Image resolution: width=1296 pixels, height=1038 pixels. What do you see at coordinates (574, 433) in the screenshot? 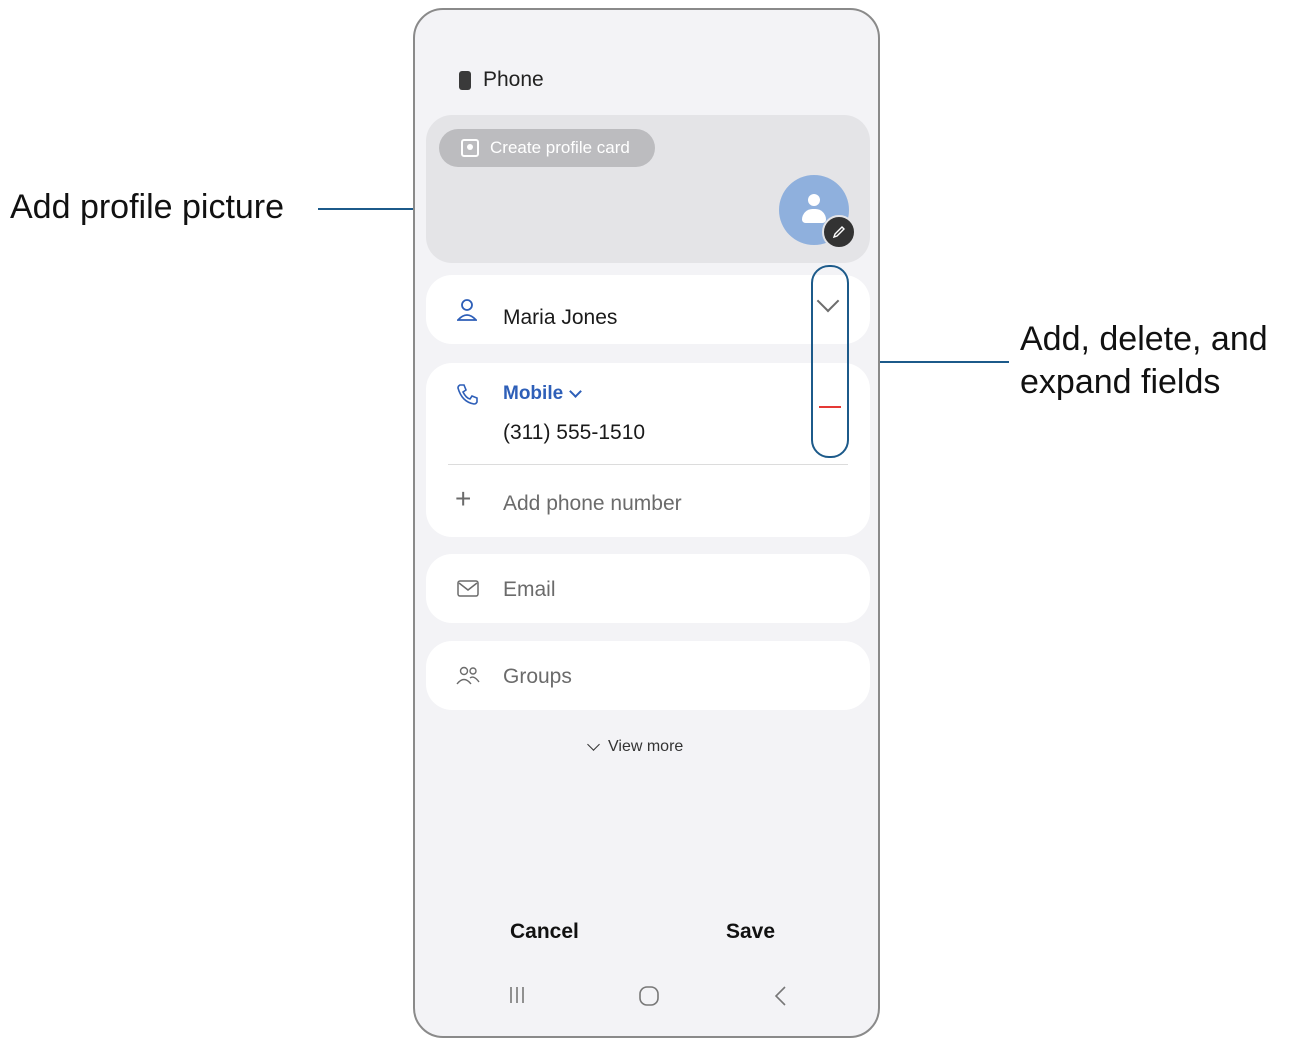
I see `phone-number-input: (311) 555-1510` at bounding box center [574, 433].